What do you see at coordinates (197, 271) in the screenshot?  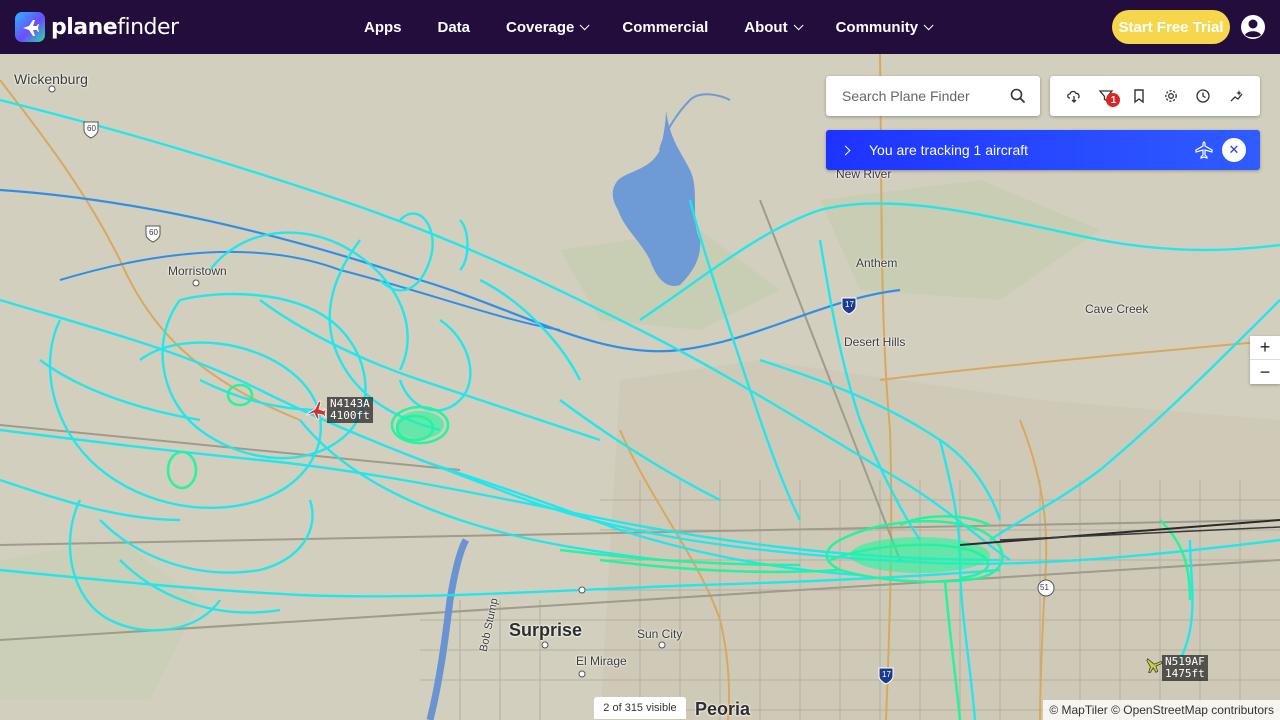 I see `place-morristown: Morristown` at bounding box center [197, 271].